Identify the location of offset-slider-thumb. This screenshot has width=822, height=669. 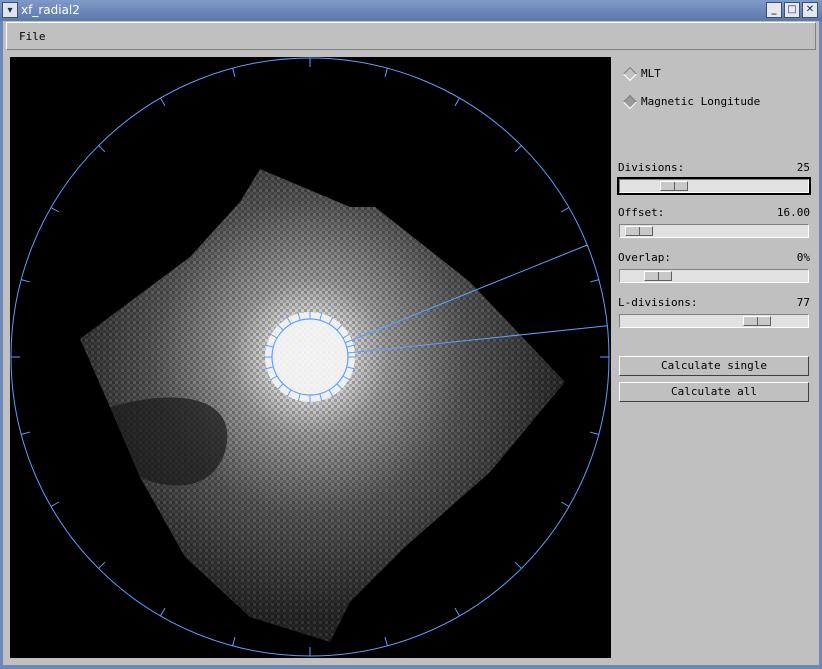
(639, 231).